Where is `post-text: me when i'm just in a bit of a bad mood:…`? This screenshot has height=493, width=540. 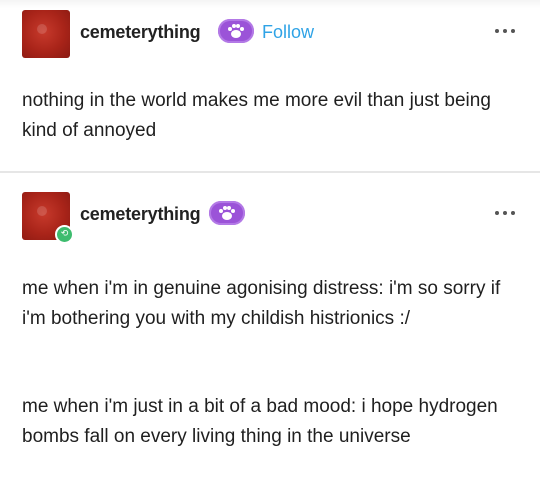
post-text: me when i'm just in a bit of a bad mood:… is located at coordinates (260, 421).